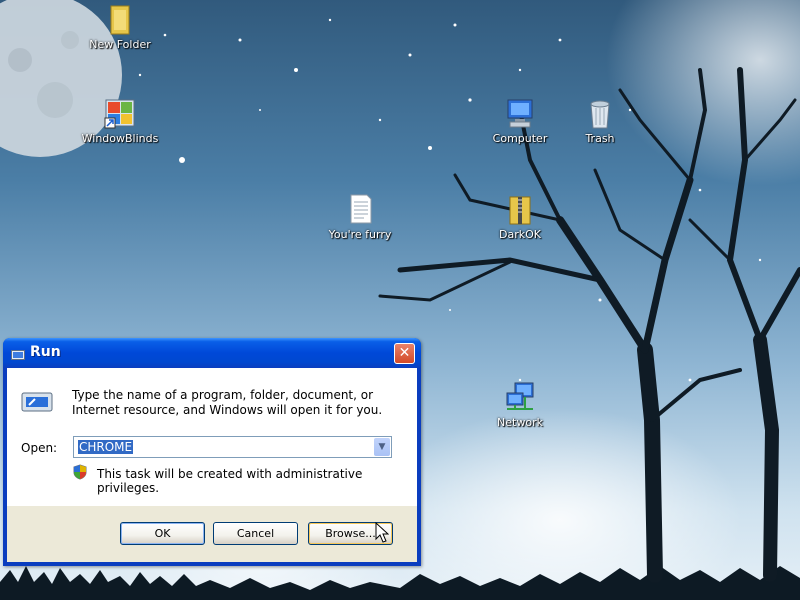 The height and width of the screenshot is (600, 800). What do you see at coordinates (120, 44) in the screenshot?
I see `desktop-icon-label: New Folder` at bounding box center [120, 44].